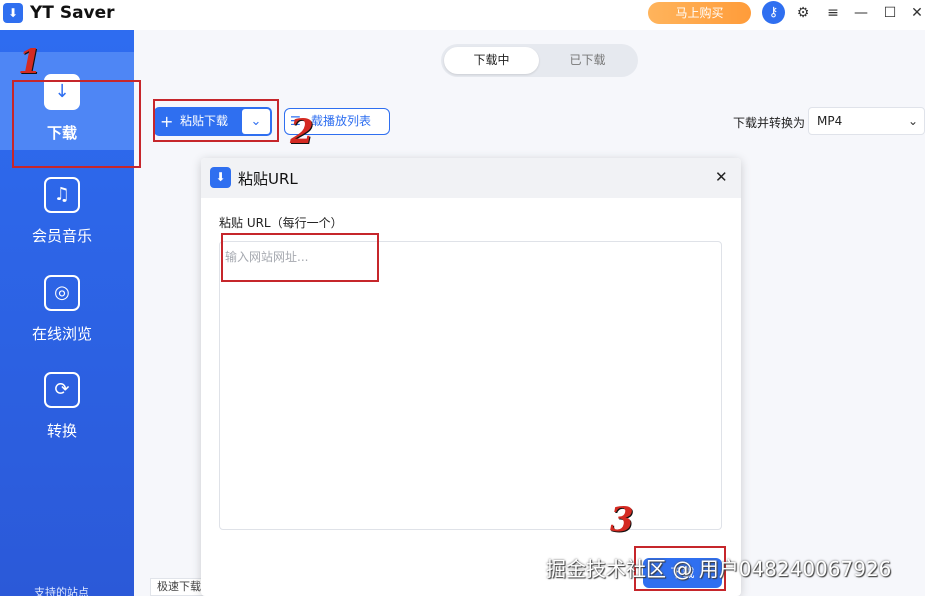 The width and height of the screenshot is (925, 596). Describe the element at coordinates (62, 390) in the screenshot. I see `convert-icon: ⟳` at that location.